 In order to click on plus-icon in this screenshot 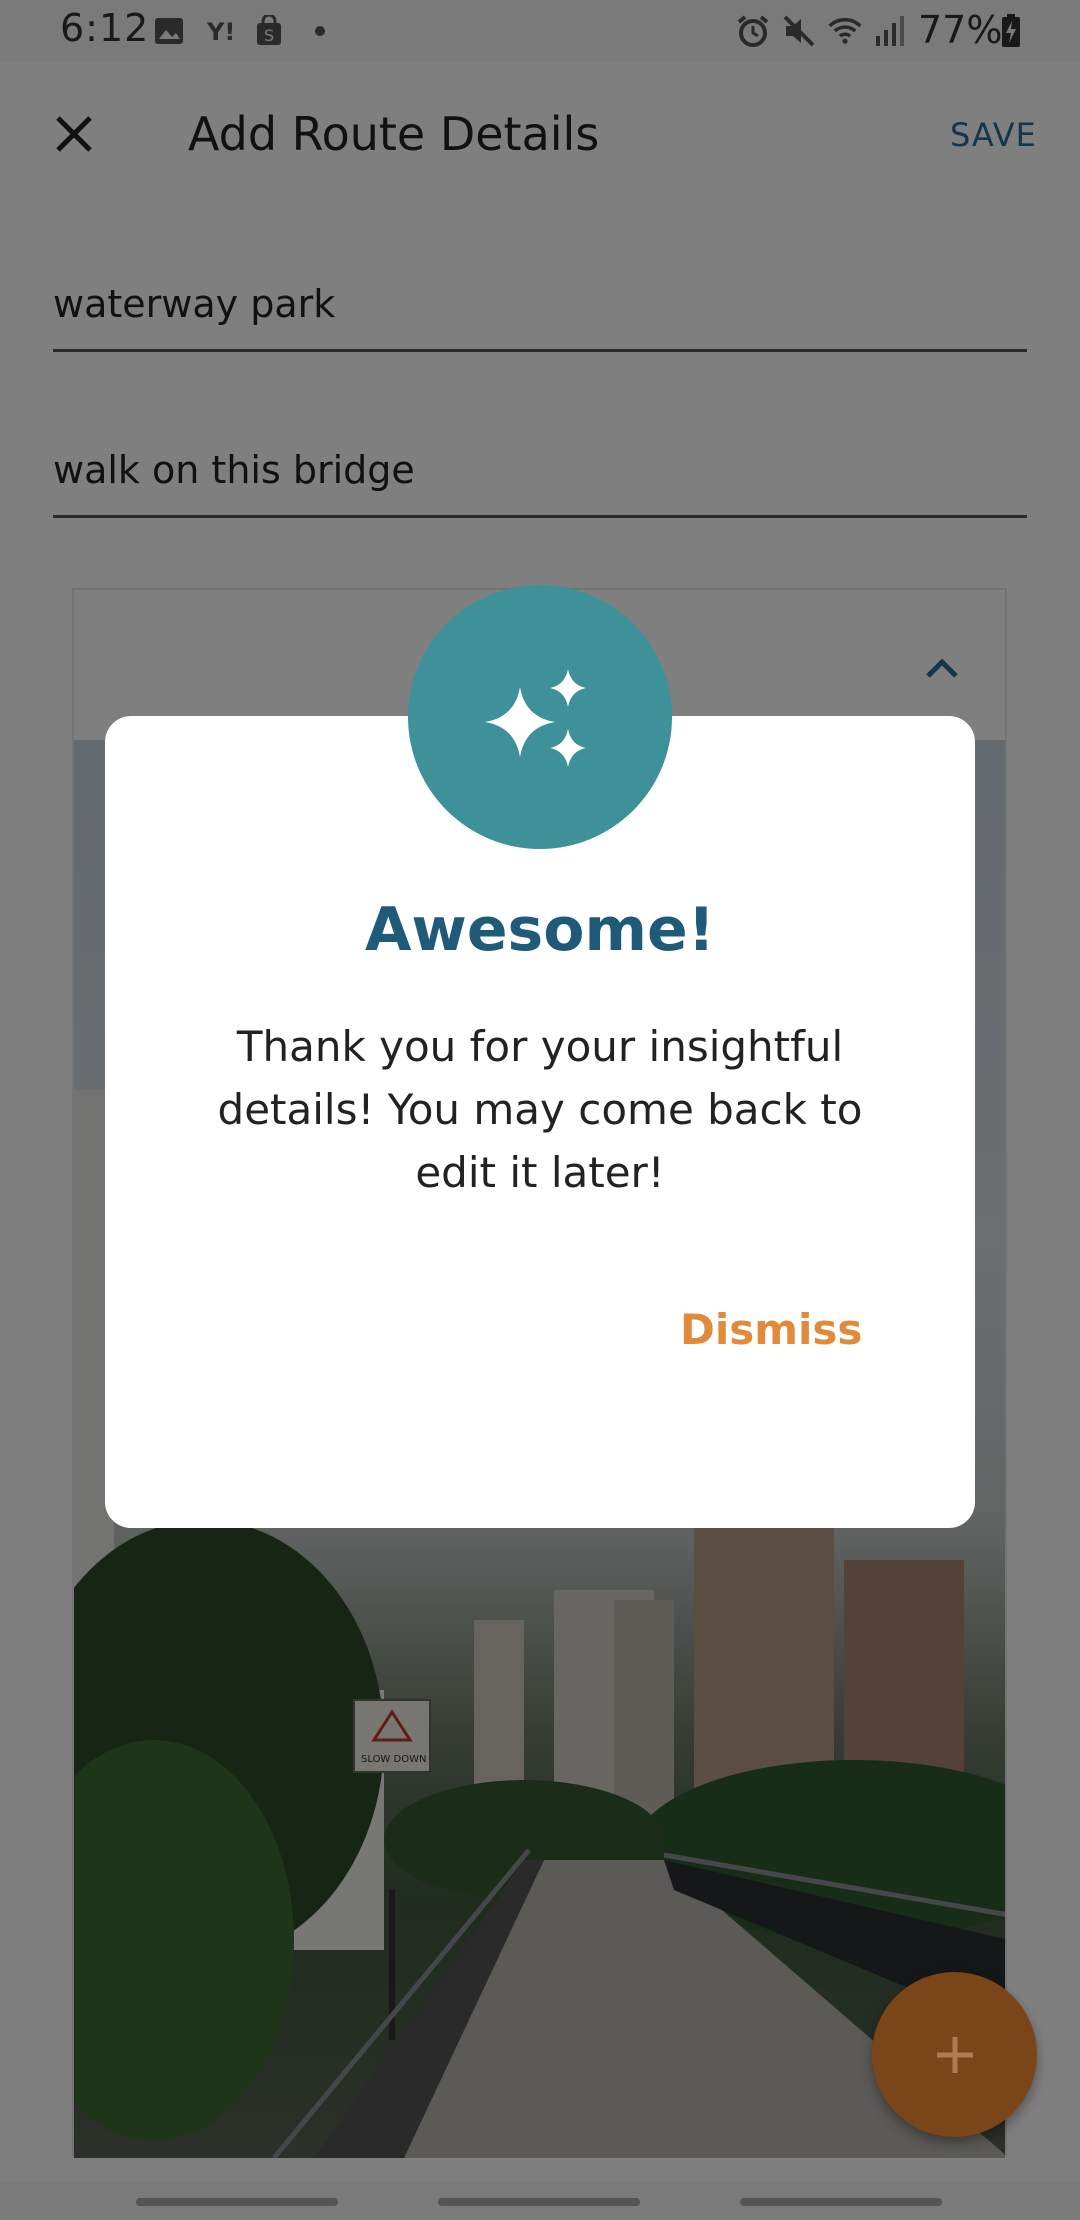, I will do `click(954, 2054)`.